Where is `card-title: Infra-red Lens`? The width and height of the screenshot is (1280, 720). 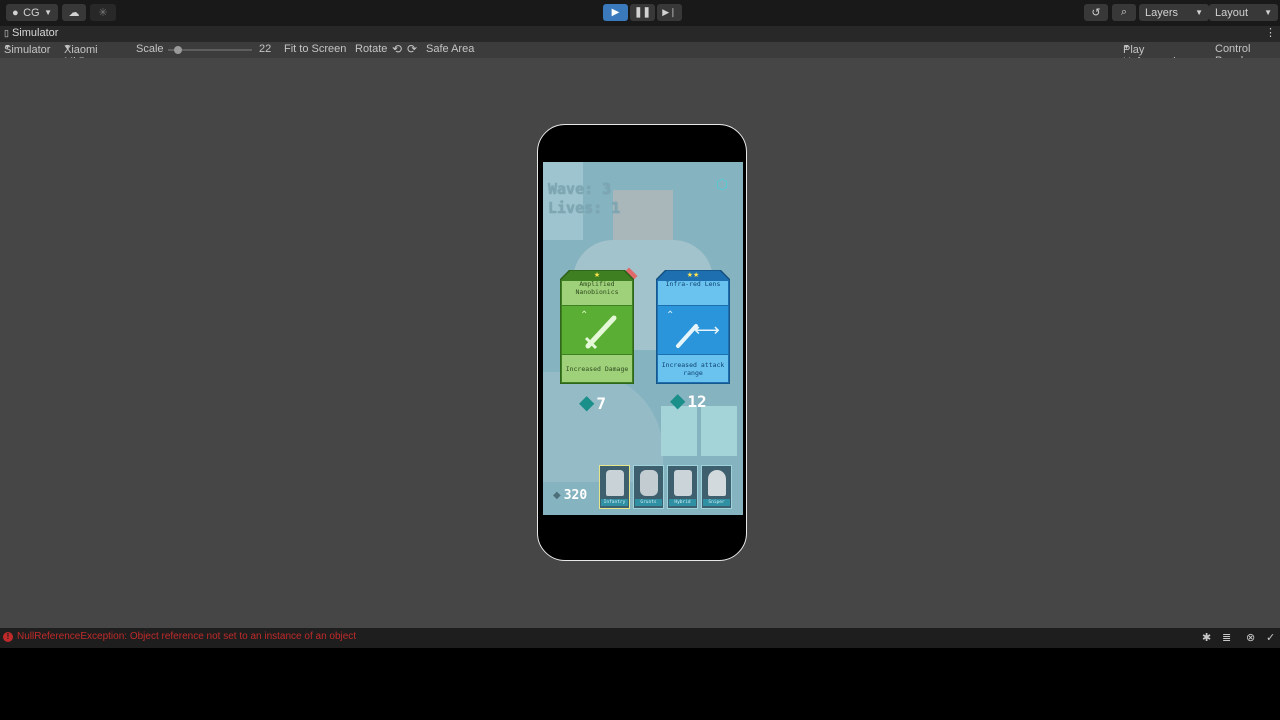
card-title: Infra-red Lens is located at coordinates (693, 284).